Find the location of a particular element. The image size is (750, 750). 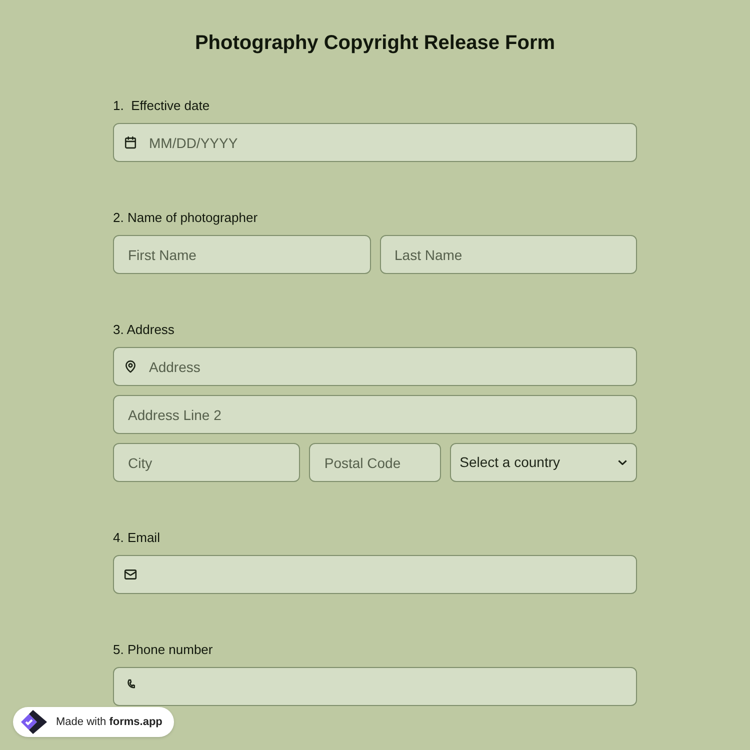

phone-icon is located at coordinates (131, 684).